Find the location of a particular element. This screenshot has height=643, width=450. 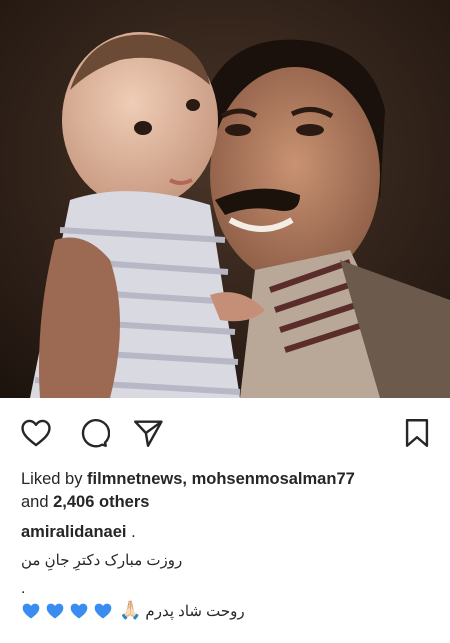

liked-by-users: filmnetnews, mohsenmosalman77 is located at coordinates (221, 479).